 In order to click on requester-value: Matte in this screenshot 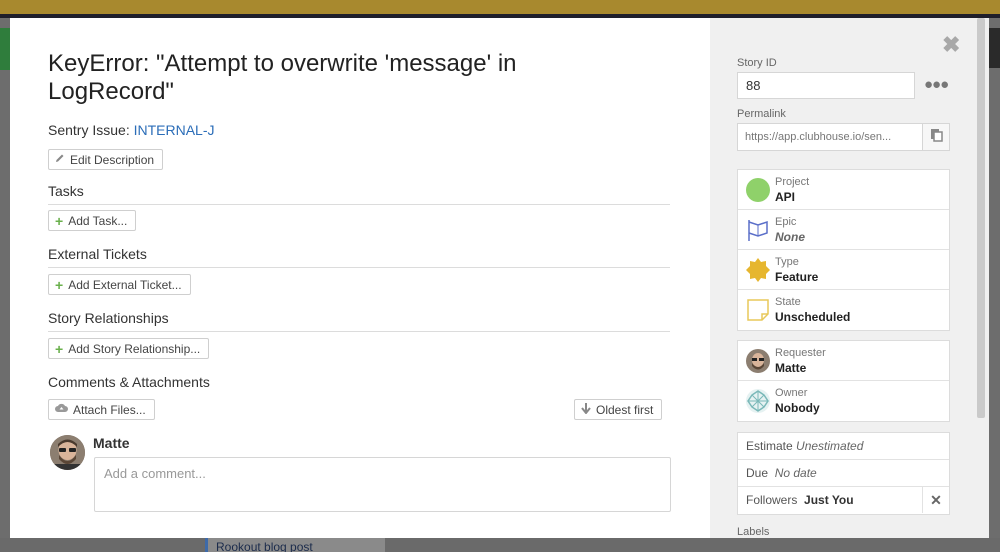, I will do `click(791, 368)`.